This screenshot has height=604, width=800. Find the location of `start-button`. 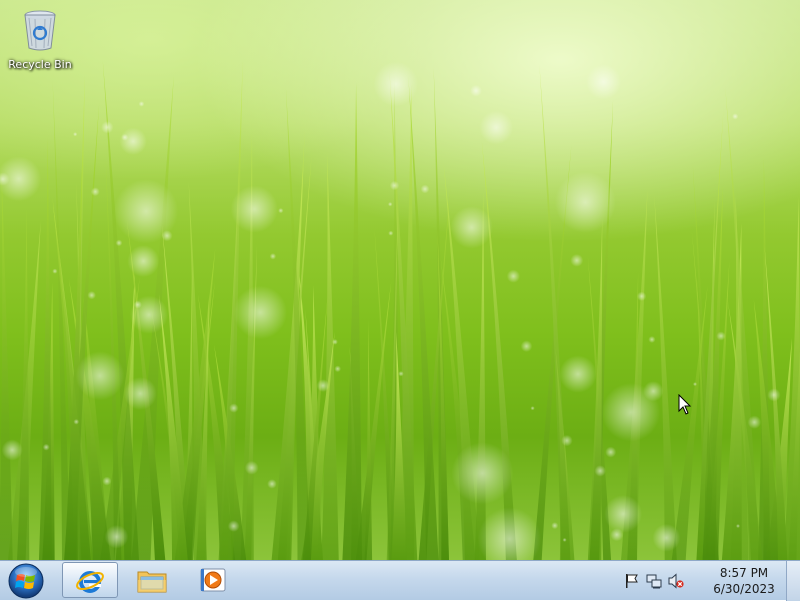

start-button is located at coordinates (26, 581).